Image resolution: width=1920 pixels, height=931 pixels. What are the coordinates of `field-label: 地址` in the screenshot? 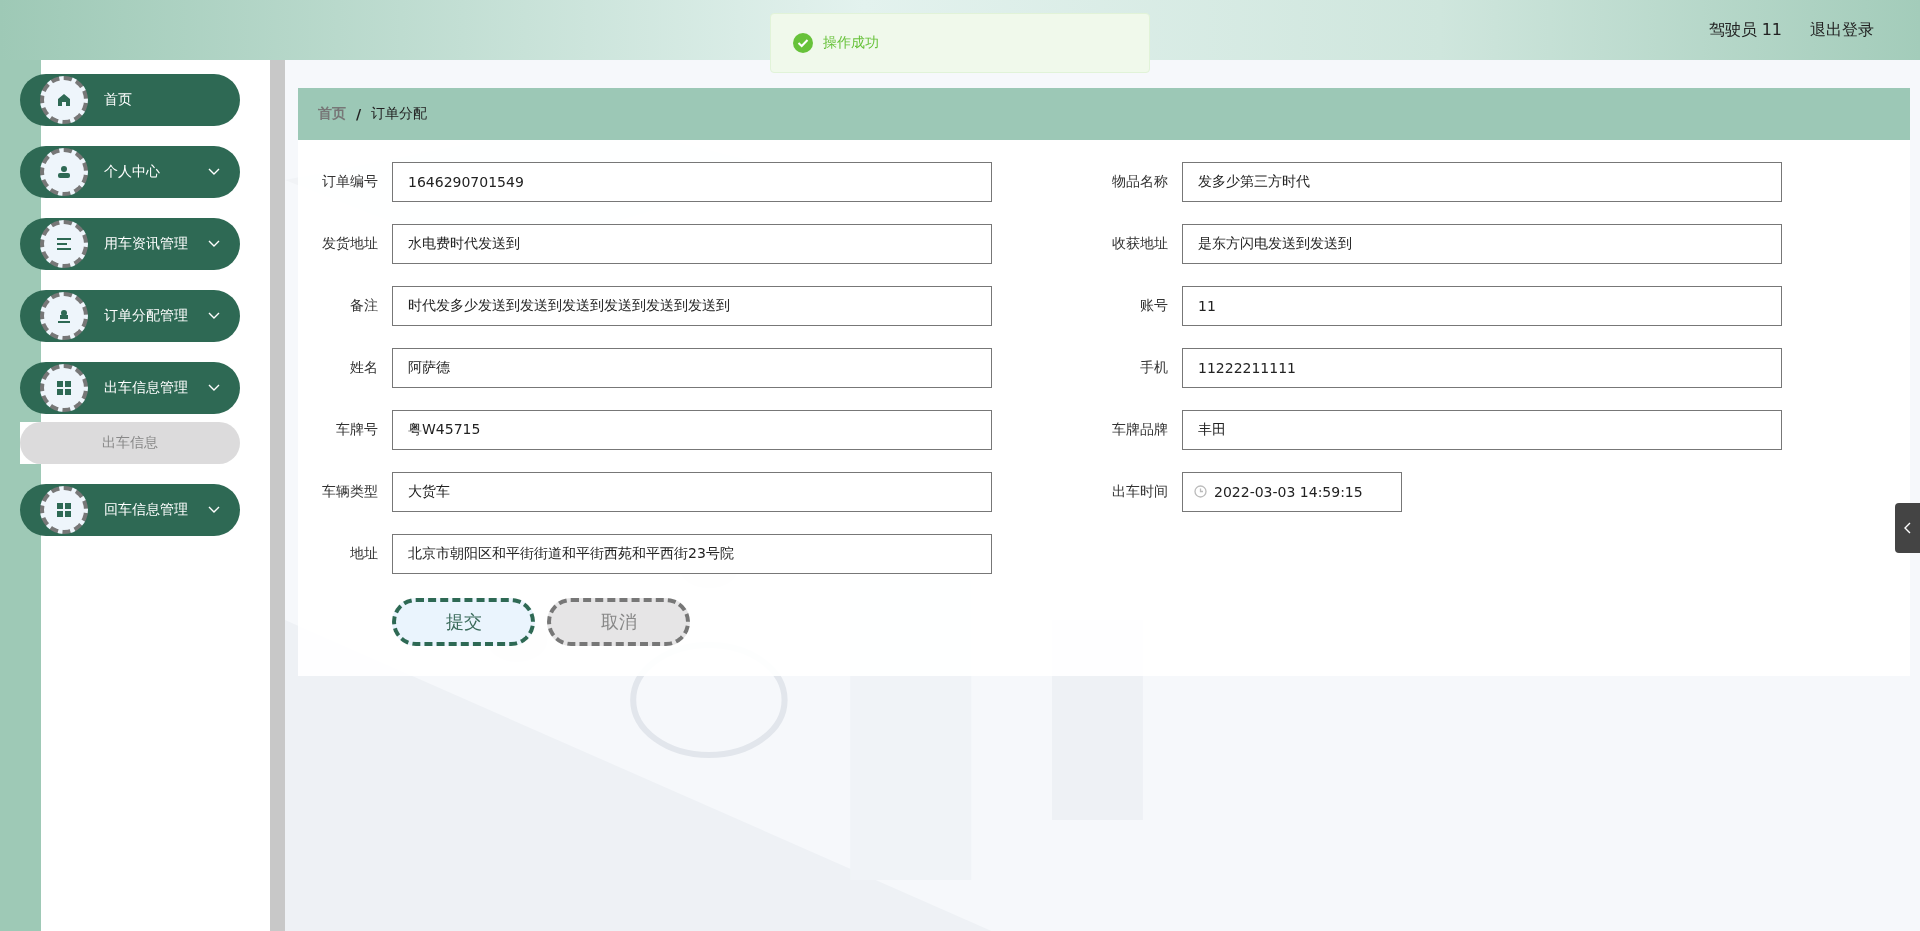 It's located at (364, 554).